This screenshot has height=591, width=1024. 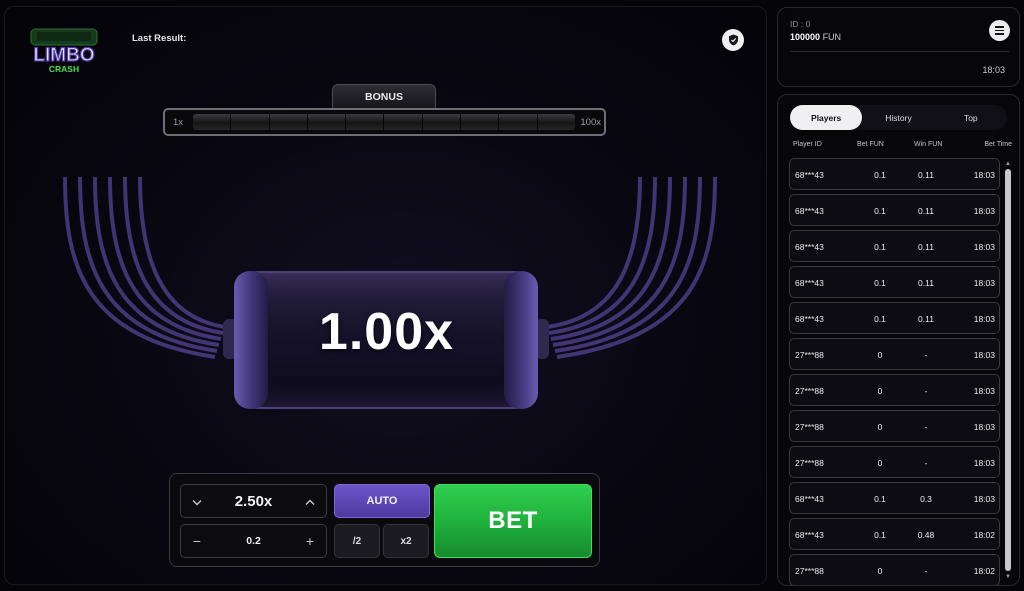 I want to click on target-multiplier-value: 2.50x, so click(x=254, y=501).